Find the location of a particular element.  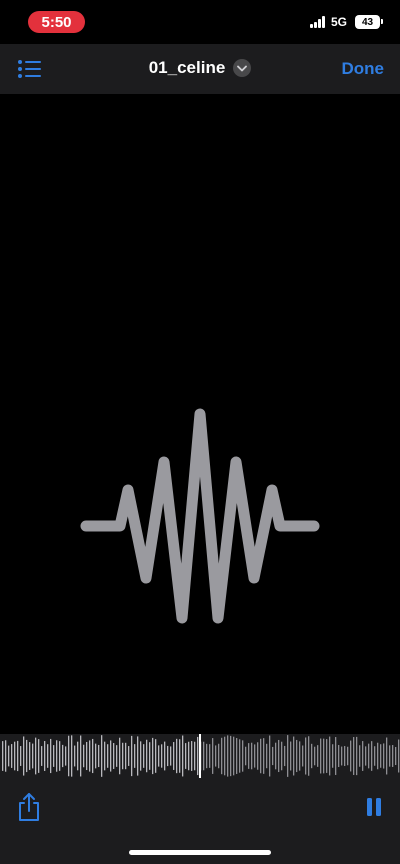

share-icon is located at coordinates (29, 807).